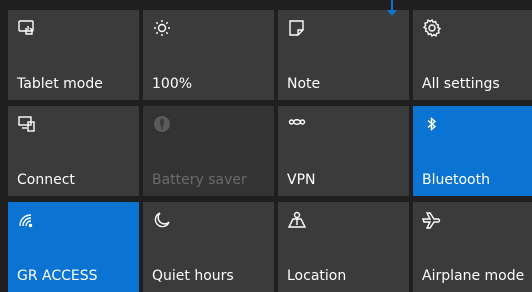 This screenshot has width=532, height=292. Describe the element at coordinates (193, 276) in the screenshot. I see `tile-label: Quiet hours` at that location.